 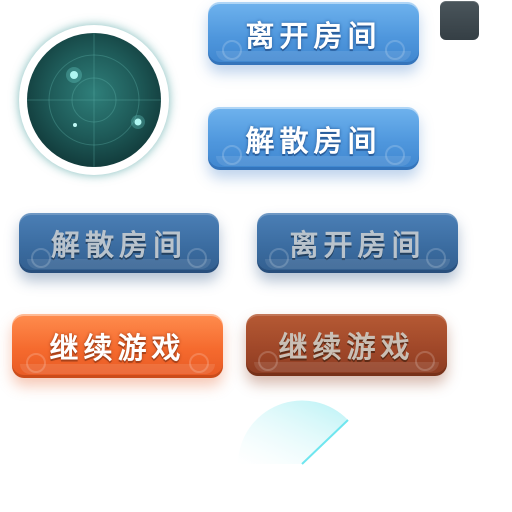 I want to click on continue-game-disabled-label: 继续游戏, so click(x=346, y=347).